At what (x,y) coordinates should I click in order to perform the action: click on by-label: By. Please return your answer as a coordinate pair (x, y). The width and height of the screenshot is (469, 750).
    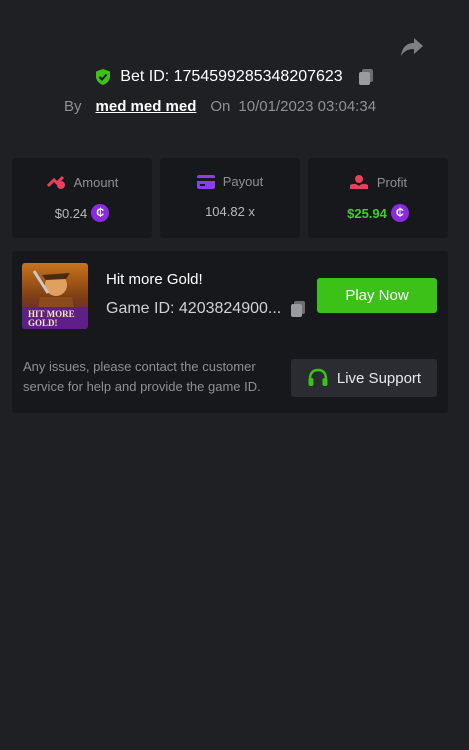
    Looking at the image, I should click on (73, 106).